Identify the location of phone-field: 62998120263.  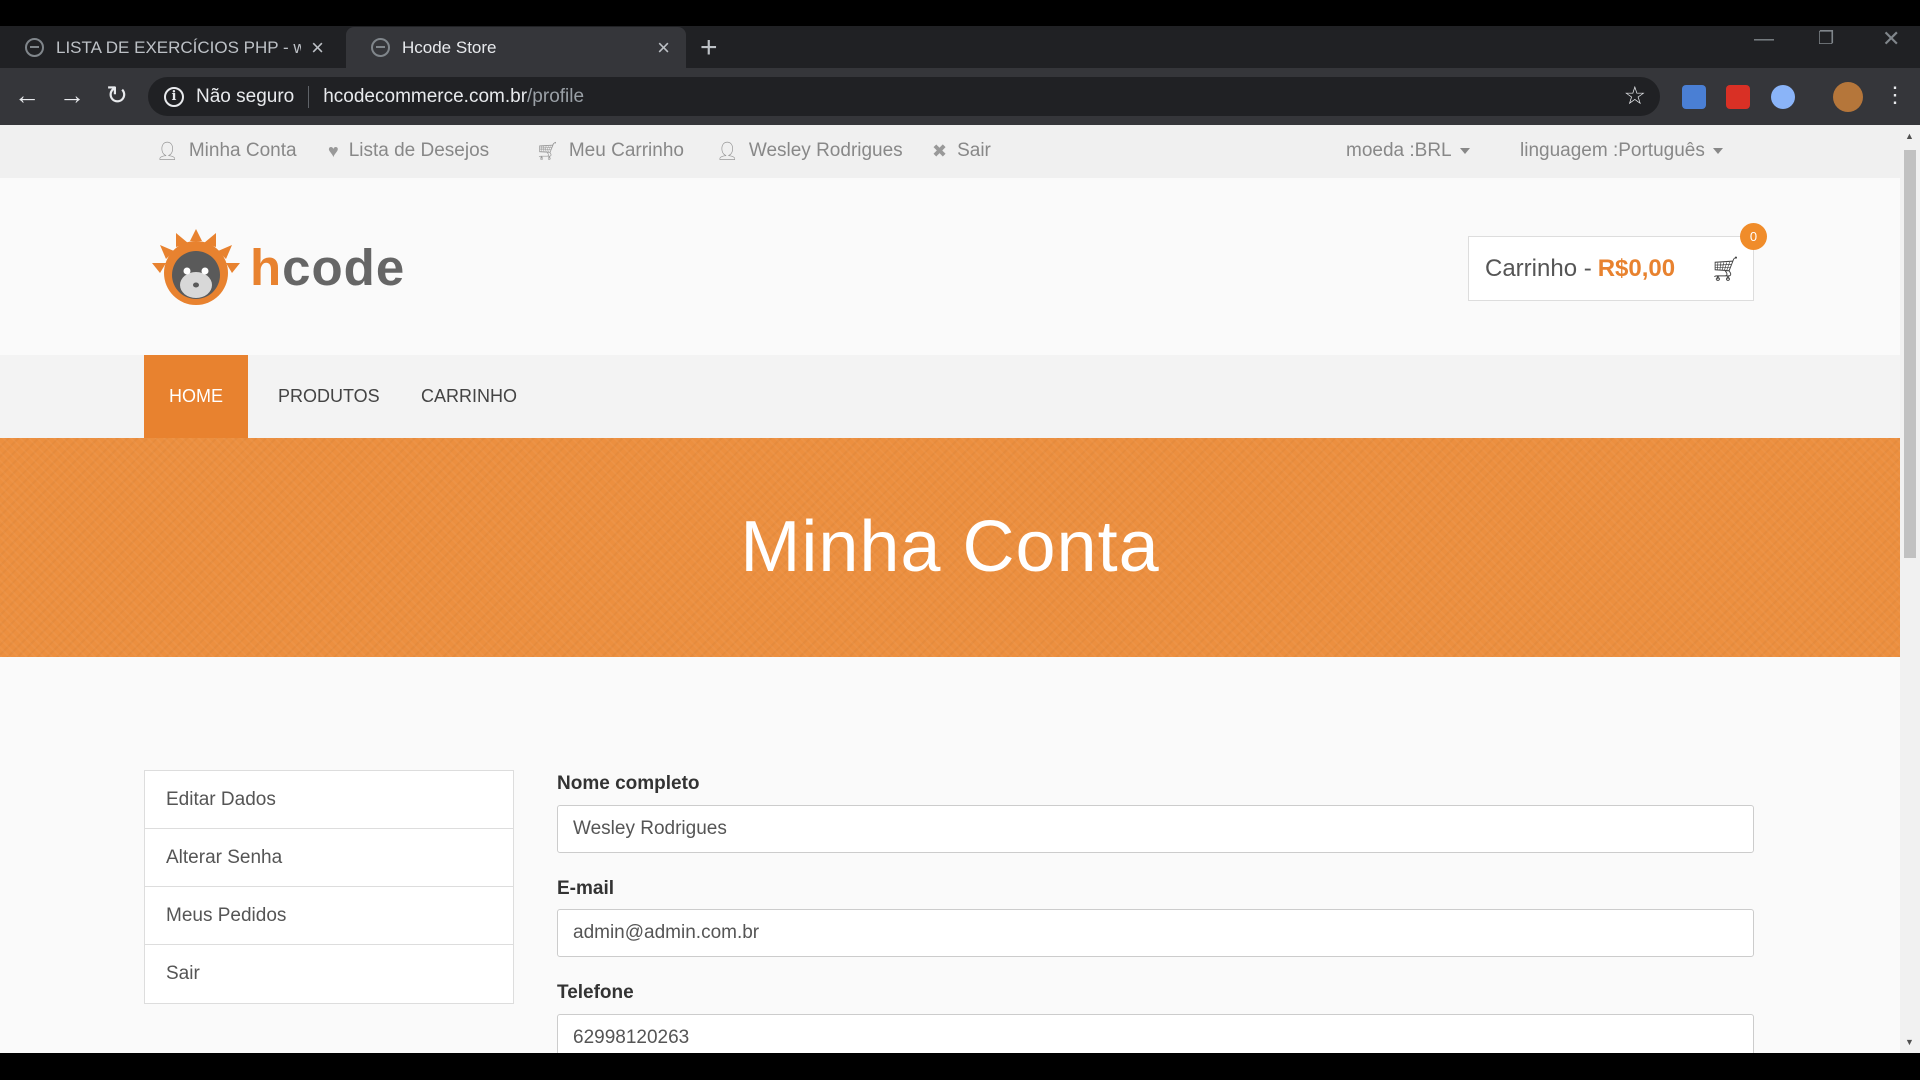
(1155, 1033).